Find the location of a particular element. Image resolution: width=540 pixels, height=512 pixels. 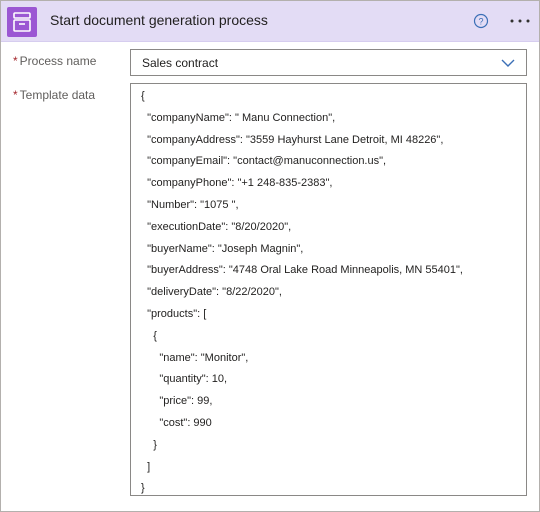

code-line: "Number": "1075 ", is located at coordinates (190, 205).